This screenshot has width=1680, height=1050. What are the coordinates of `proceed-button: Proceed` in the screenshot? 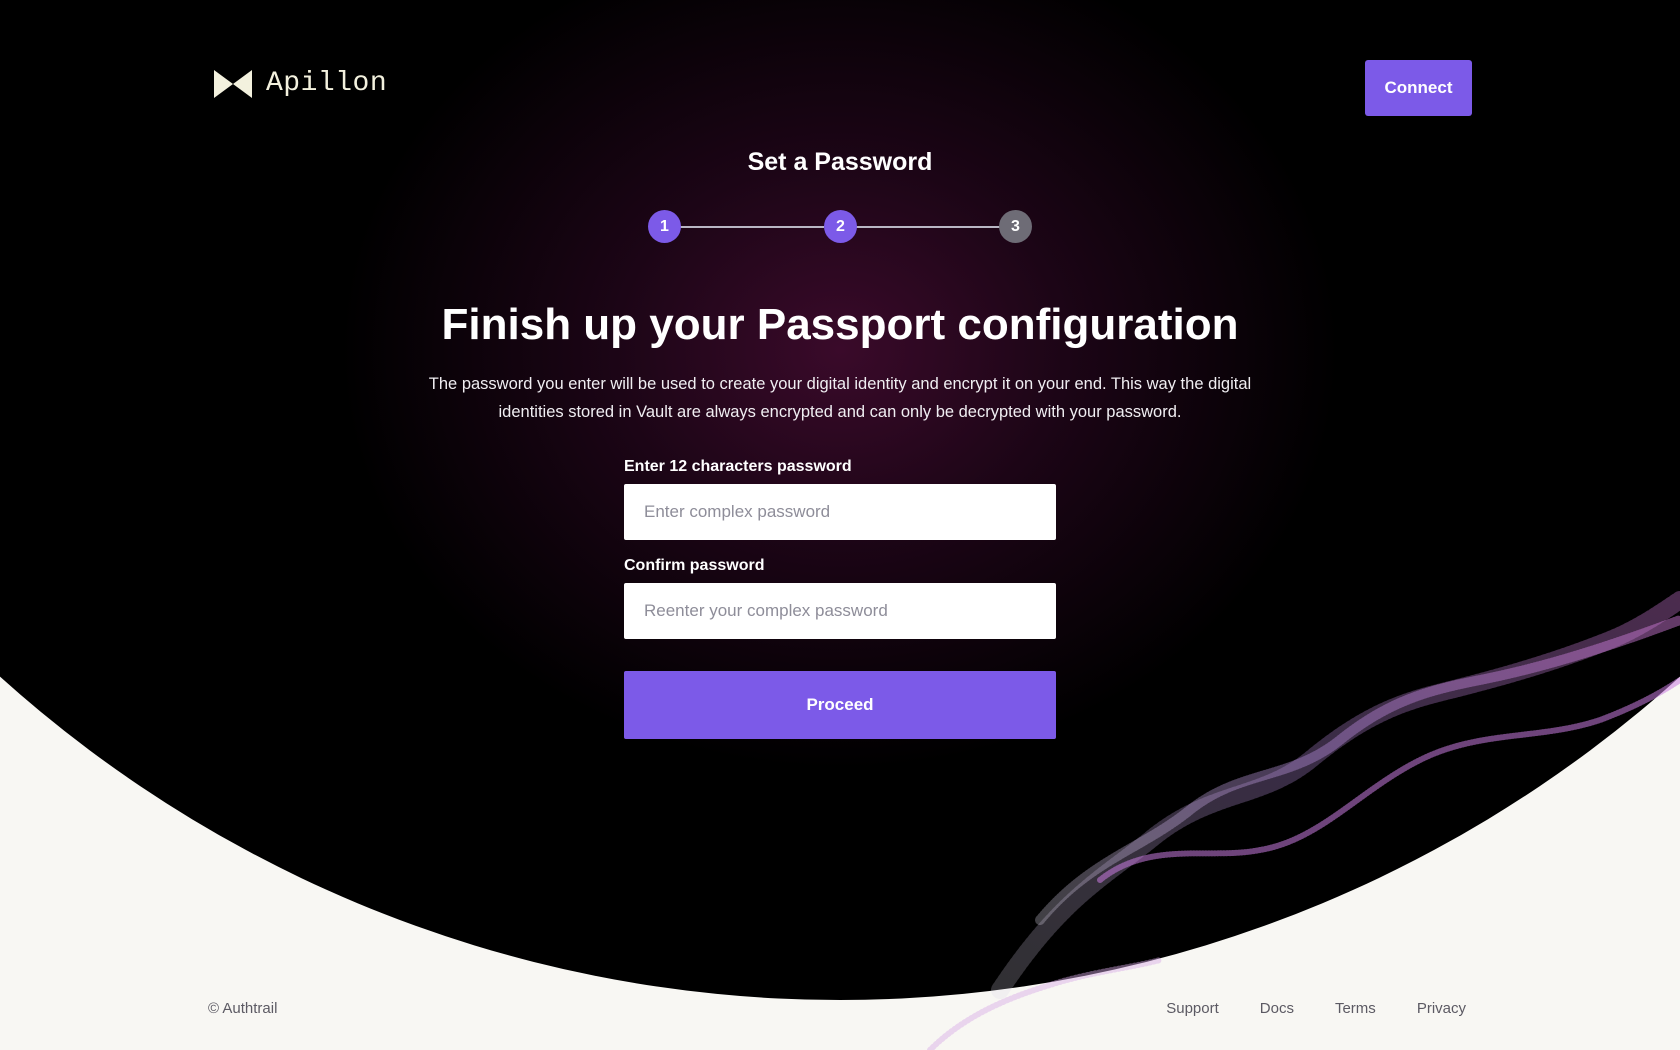 It's located at (840, 705).